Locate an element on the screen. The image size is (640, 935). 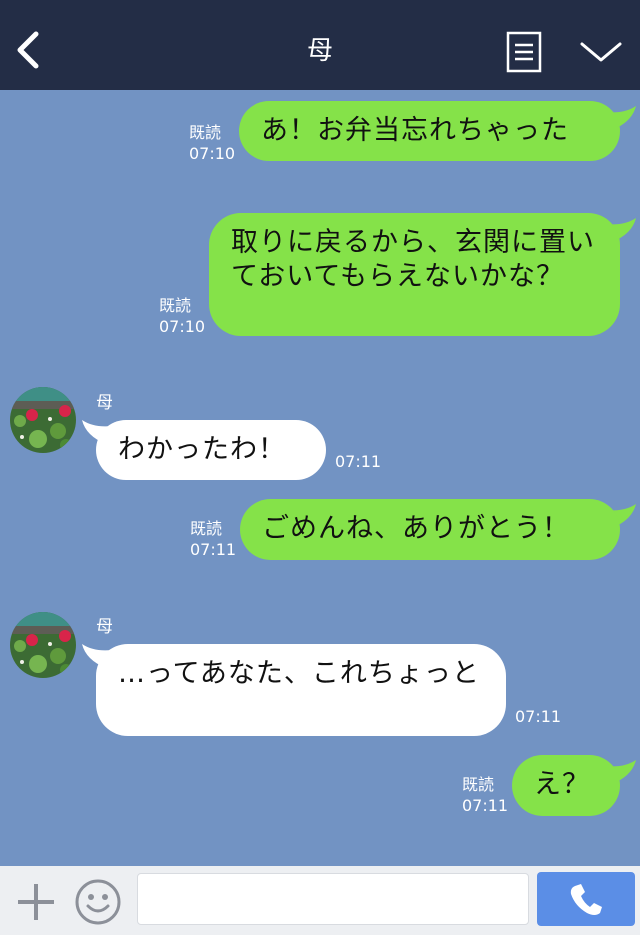
phone-icon is located at coordinates (586, 899).